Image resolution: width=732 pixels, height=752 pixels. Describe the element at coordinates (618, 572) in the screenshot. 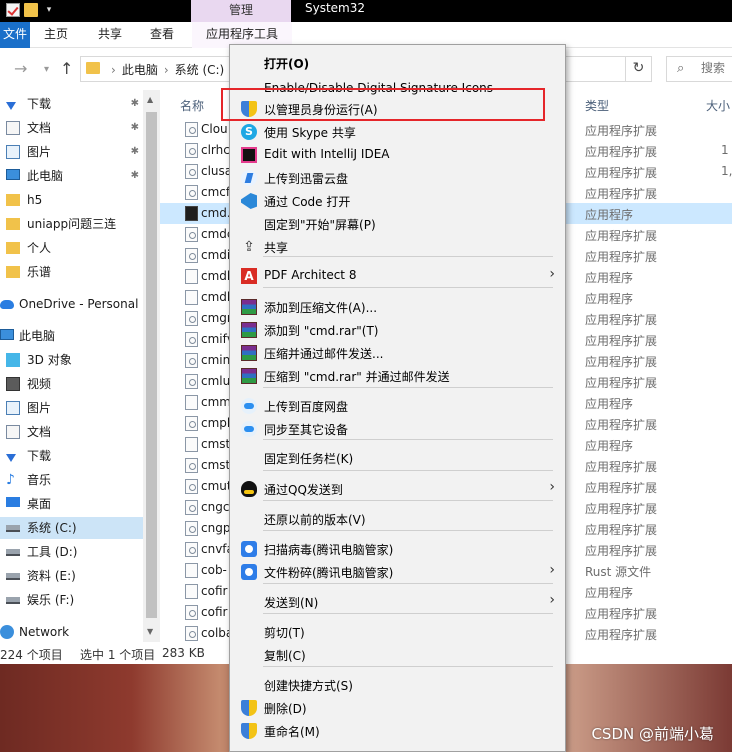

I see `file-type: Rust 源文件` at that location.